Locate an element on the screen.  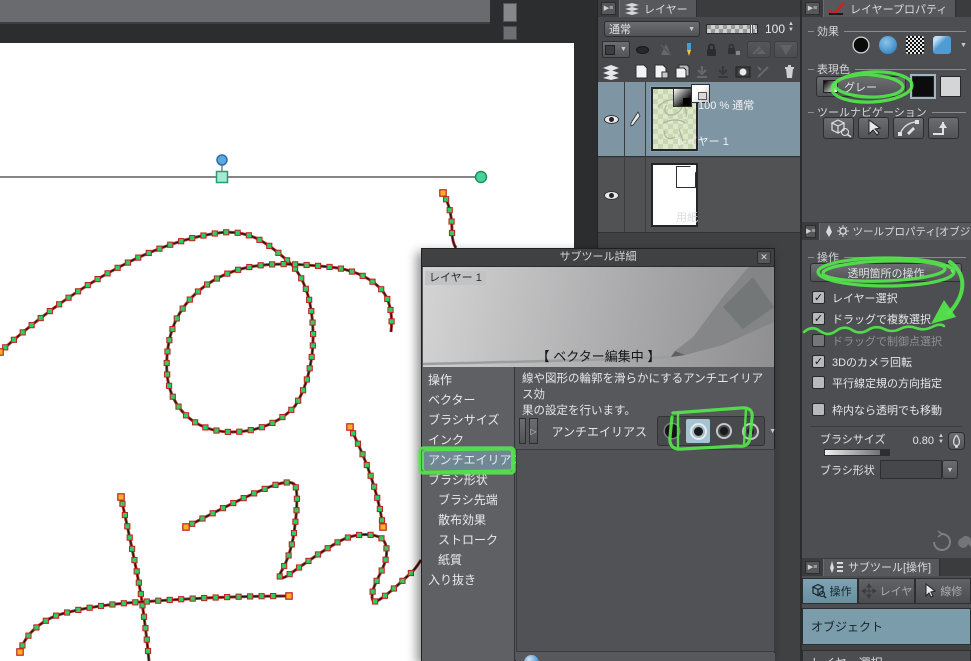
category-item: ブラシサイズ is located at coordinates (468, 420).